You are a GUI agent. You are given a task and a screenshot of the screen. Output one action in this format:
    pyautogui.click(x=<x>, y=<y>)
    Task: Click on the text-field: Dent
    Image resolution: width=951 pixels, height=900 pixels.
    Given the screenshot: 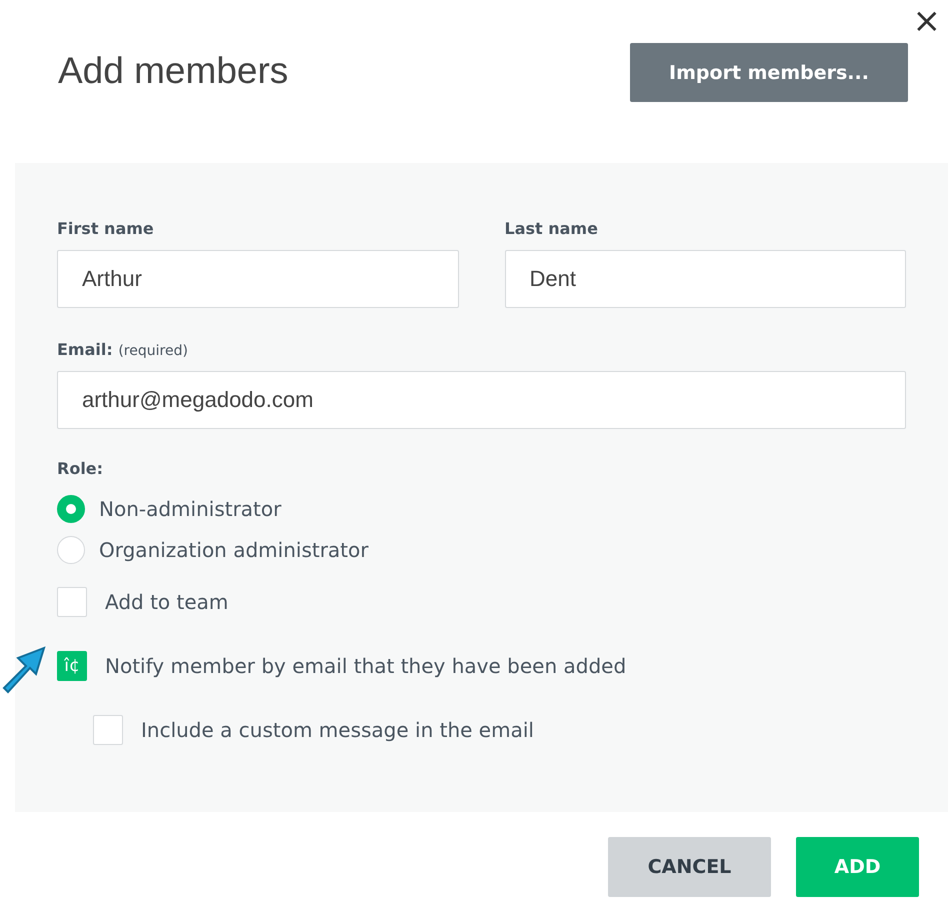 What is the action you would take?
    pyautogui.click(x=705, y=279)
    